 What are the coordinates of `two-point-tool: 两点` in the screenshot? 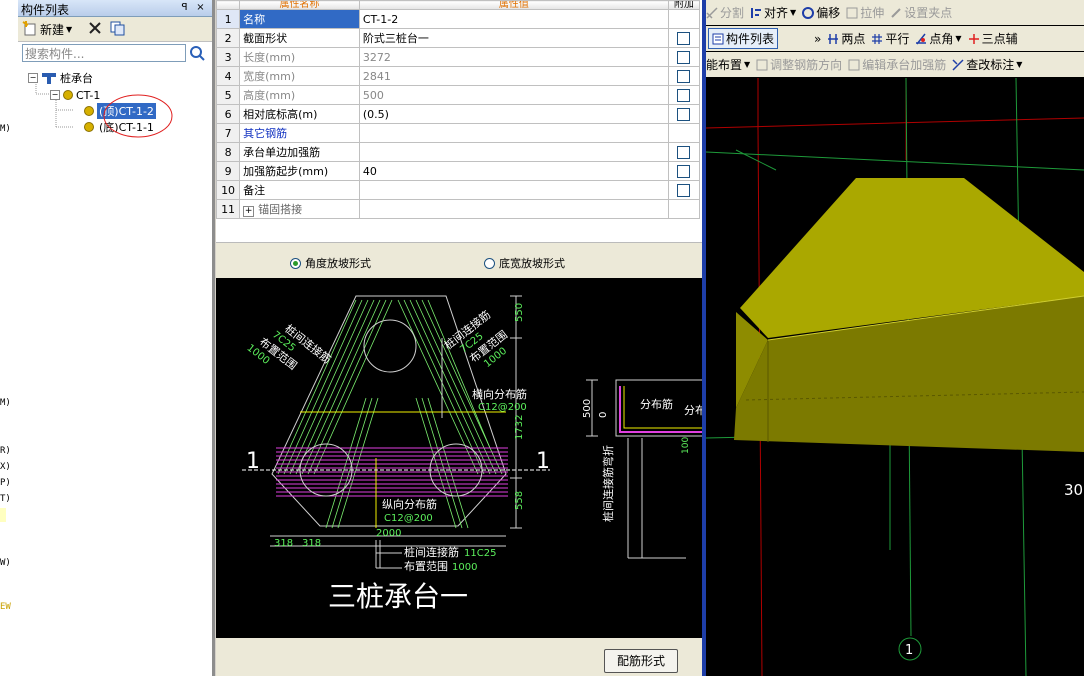 It's located at (846, 38).